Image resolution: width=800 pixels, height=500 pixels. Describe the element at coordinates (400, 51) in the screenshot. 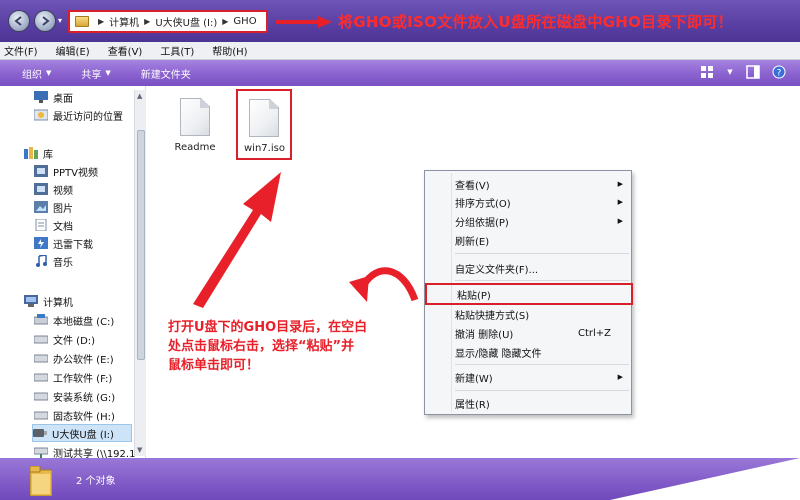

I see `menu-bar: 文件(F) 编辑(E) 查看(V) 工具(T) 帮助(H)` at that location.